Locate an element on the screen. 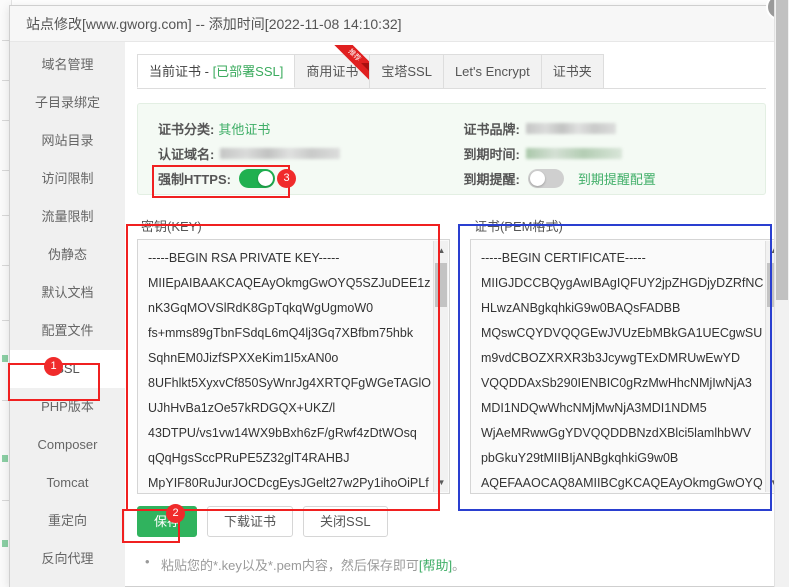  key-textarea-scrollbar: ▲ ▼ is located at coordinates (440, 366).